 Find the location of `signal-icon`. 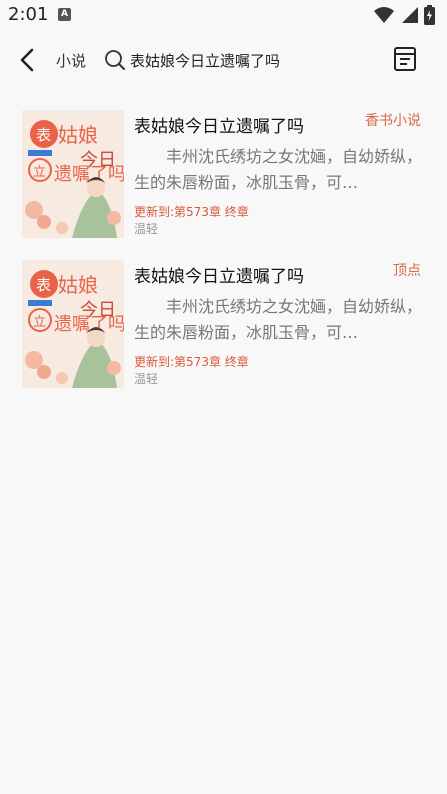

signal-icon is located at coordinates (410, 15).